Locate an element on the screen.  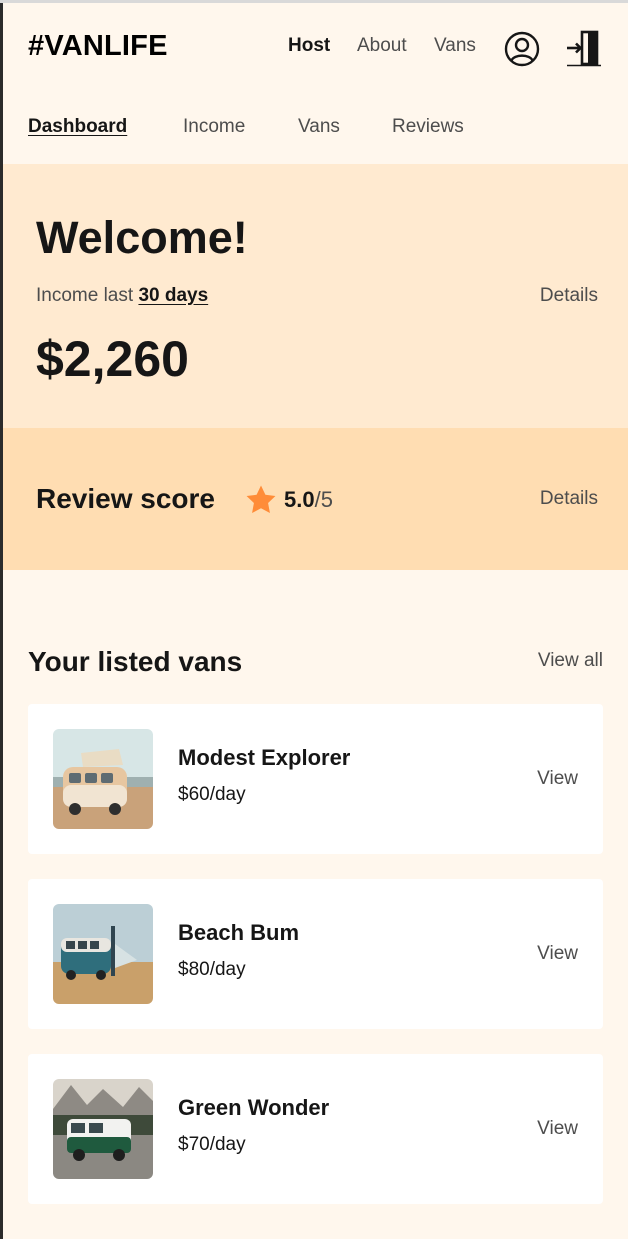
van-price: $60/day is located at coordinates (212, 794).